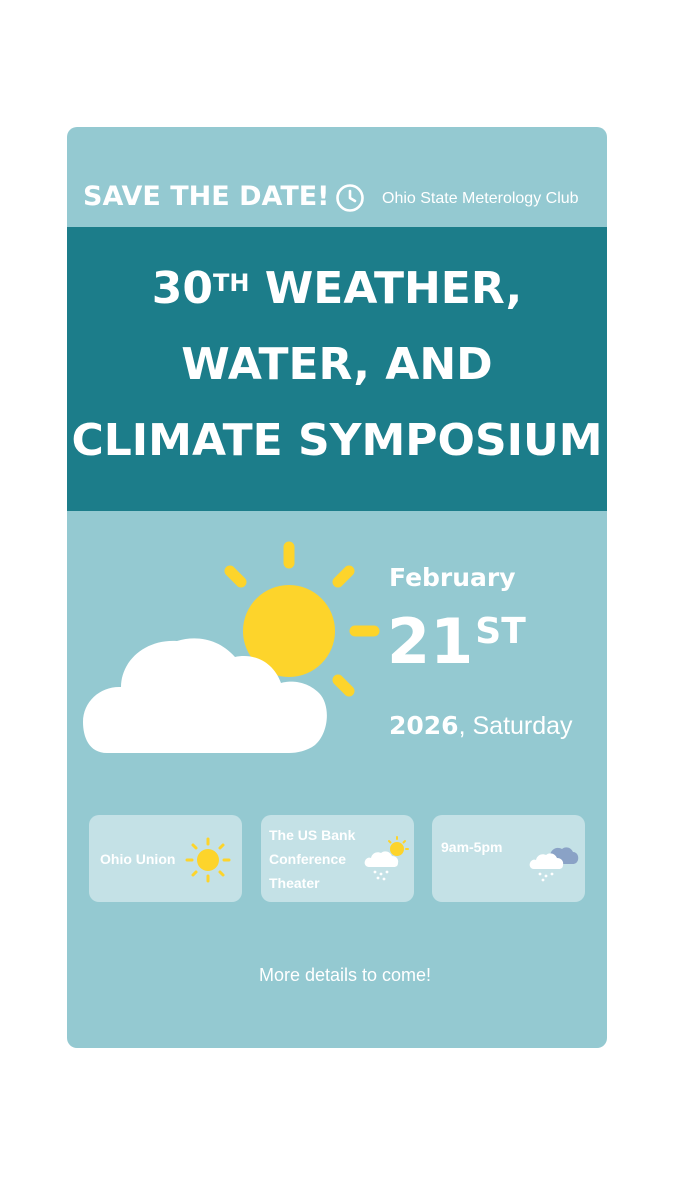  Describe the element at coordinates (472, 847) in the screenshot. I see `time-label: 9am-5pm` at that location.